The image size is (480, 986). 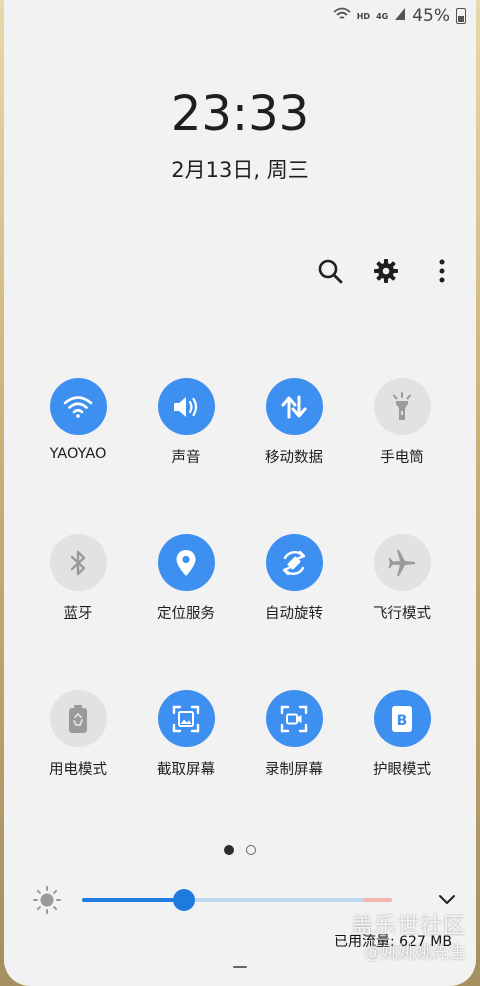 I want to click on sound-toggle, so click(x=186, y=406).